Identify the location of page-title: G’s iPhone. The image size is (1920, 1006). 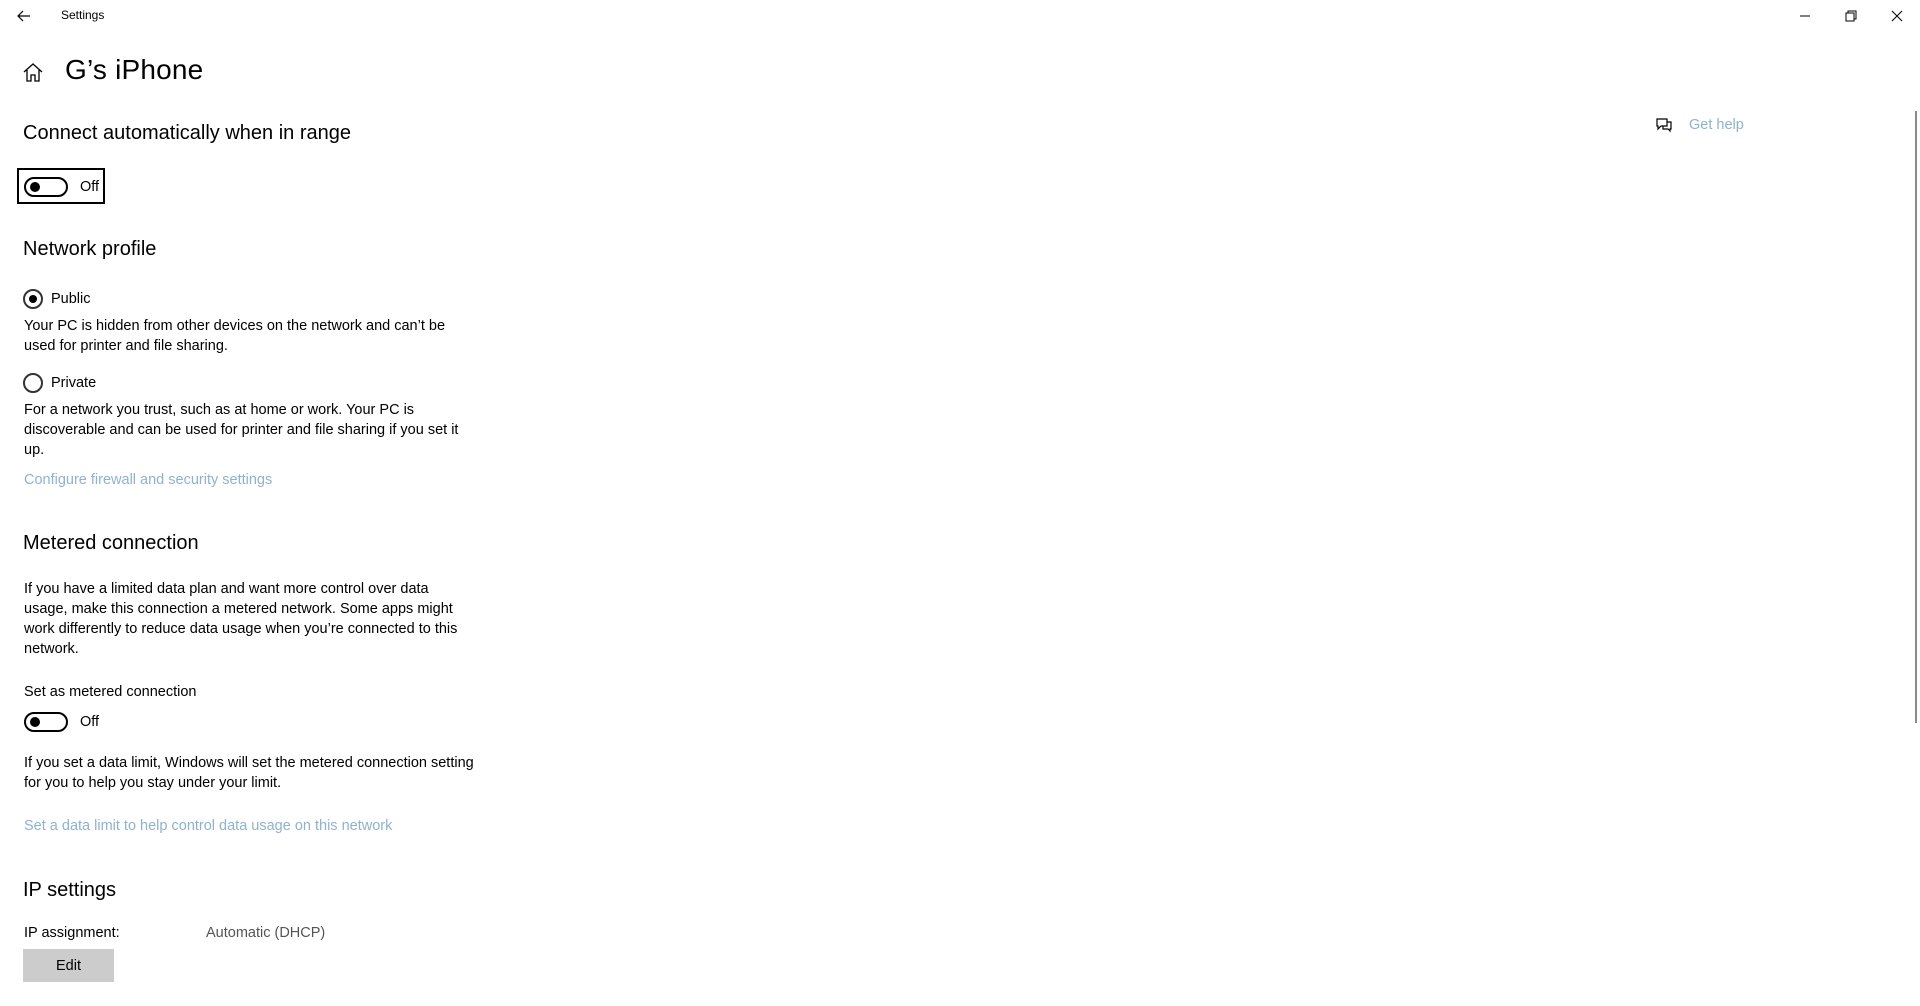
(134, 69).